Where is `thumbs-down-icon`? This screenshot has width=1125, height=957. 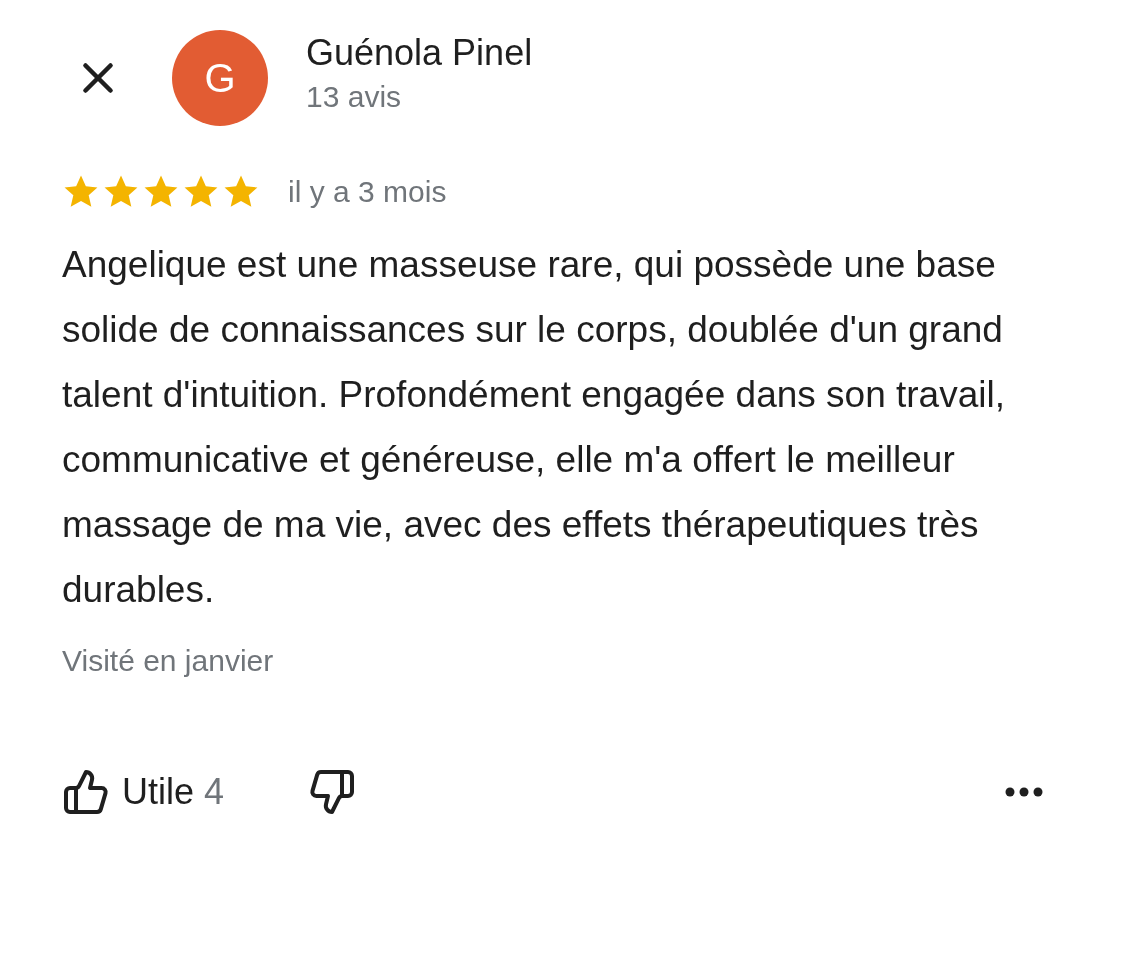
thumbs-down-icon is located at coordinates (332, 792).